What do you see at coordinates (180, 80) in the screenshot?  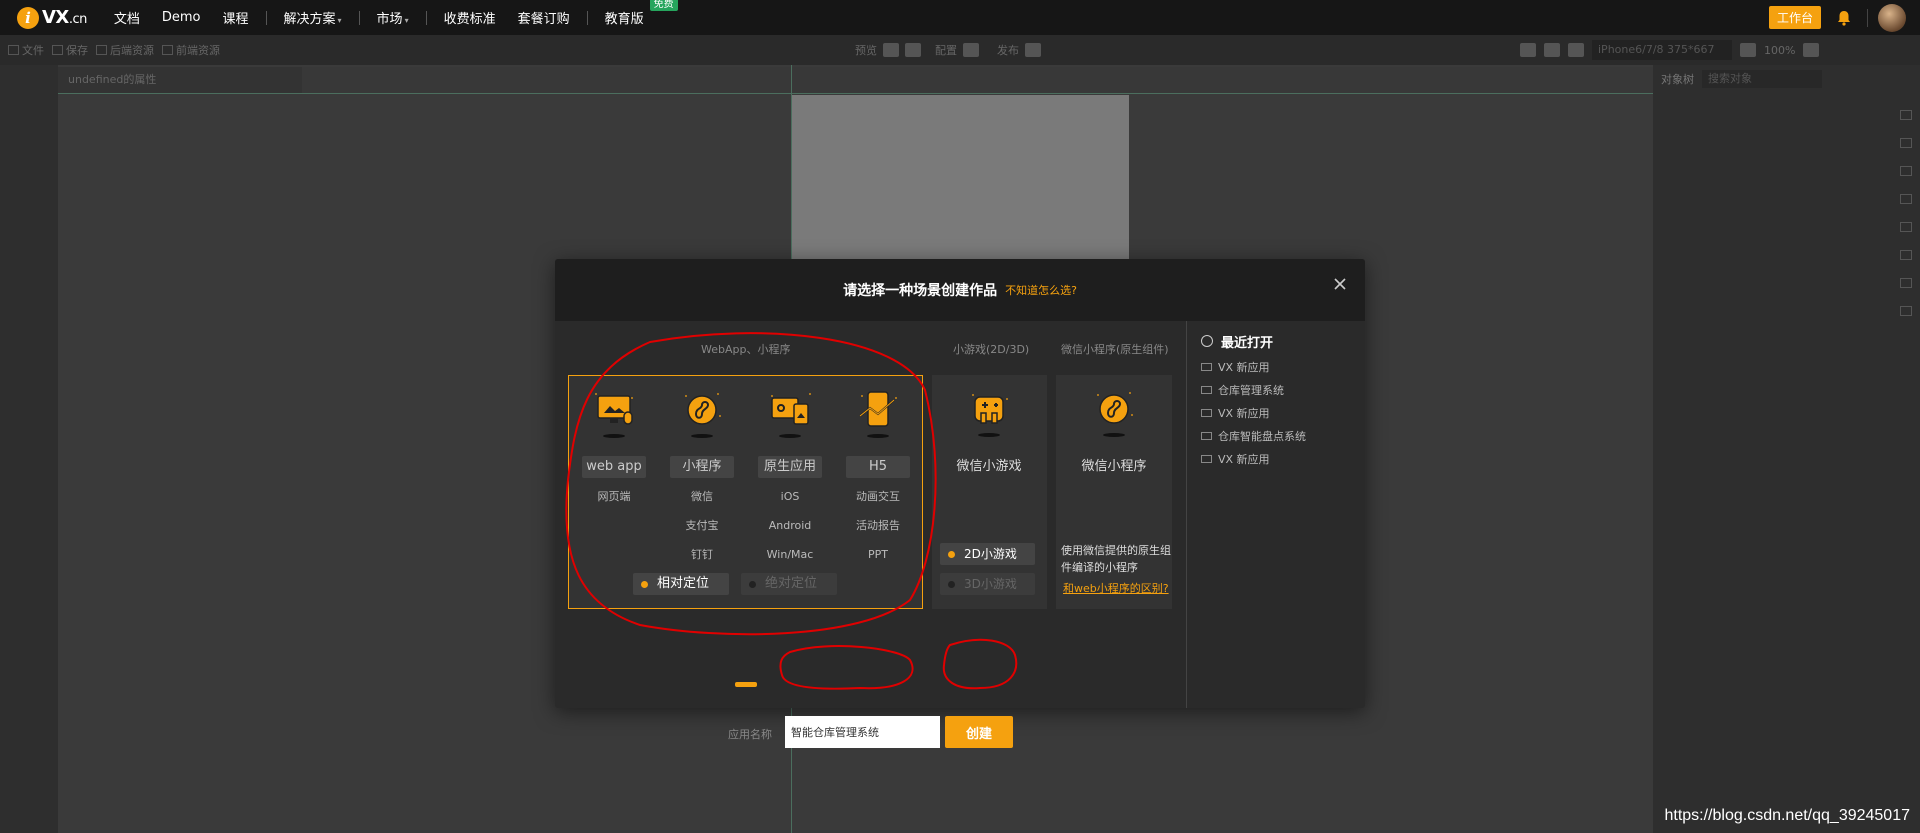 I see `props-panel-header: undefined的属性` at bounding box center [180, 80].